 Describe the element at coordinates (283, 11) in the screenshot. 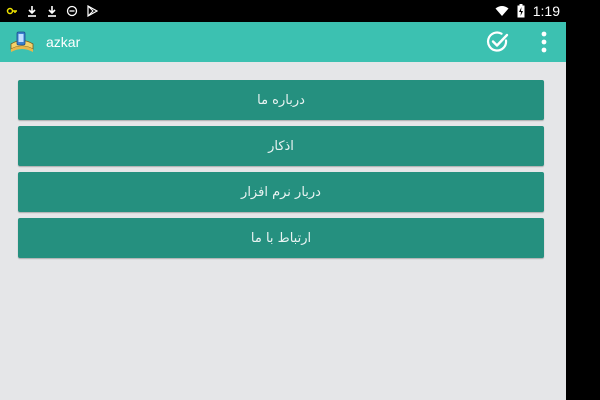

I see `status-bar: 1:19` at that location.